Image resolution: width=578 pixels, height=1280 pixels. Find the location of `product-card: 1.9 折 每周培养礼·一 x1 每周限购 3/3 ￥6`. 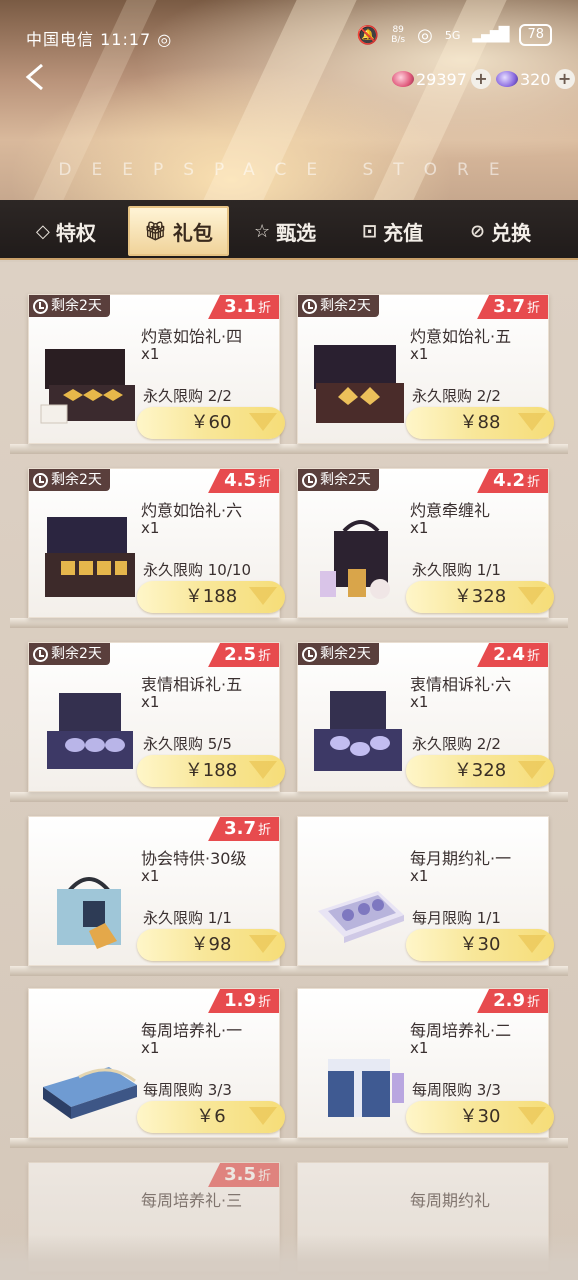

product-card: 1.9 折 每周培养礼·一 x1 每周限购 3/3 ￥6 is located at coordinates (156, 1063).